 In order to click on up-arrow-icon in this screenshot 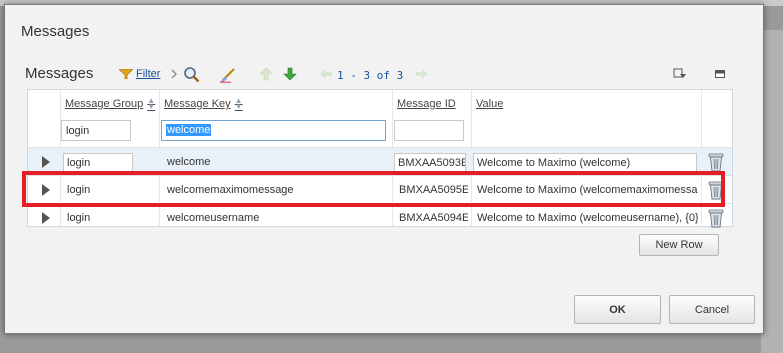, I will do `click(266, 74)`.